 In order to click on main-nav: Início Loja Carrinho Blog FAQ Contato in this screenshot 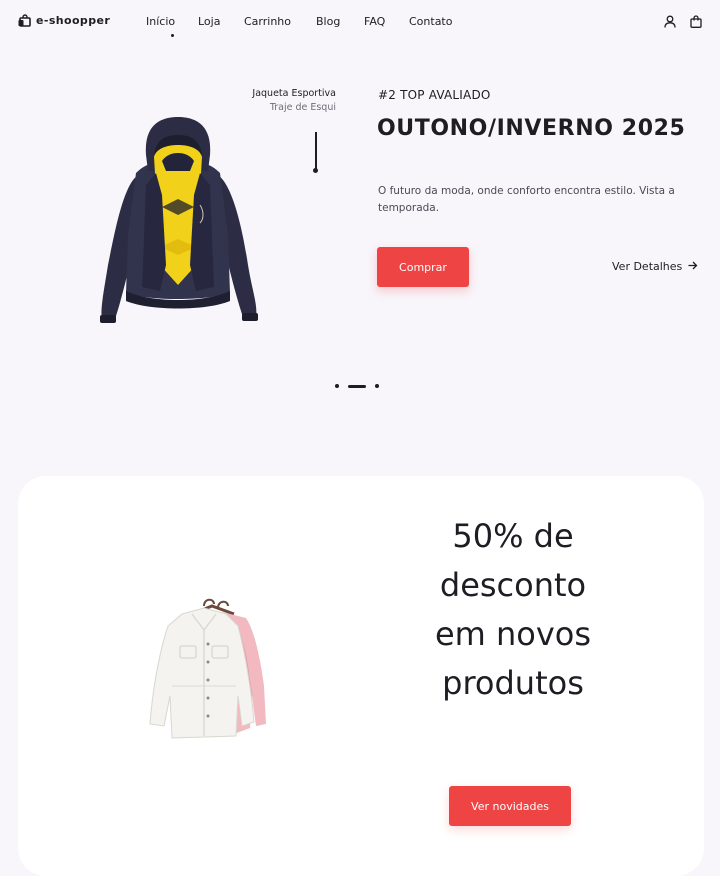, I will do `click(299, 26)`.